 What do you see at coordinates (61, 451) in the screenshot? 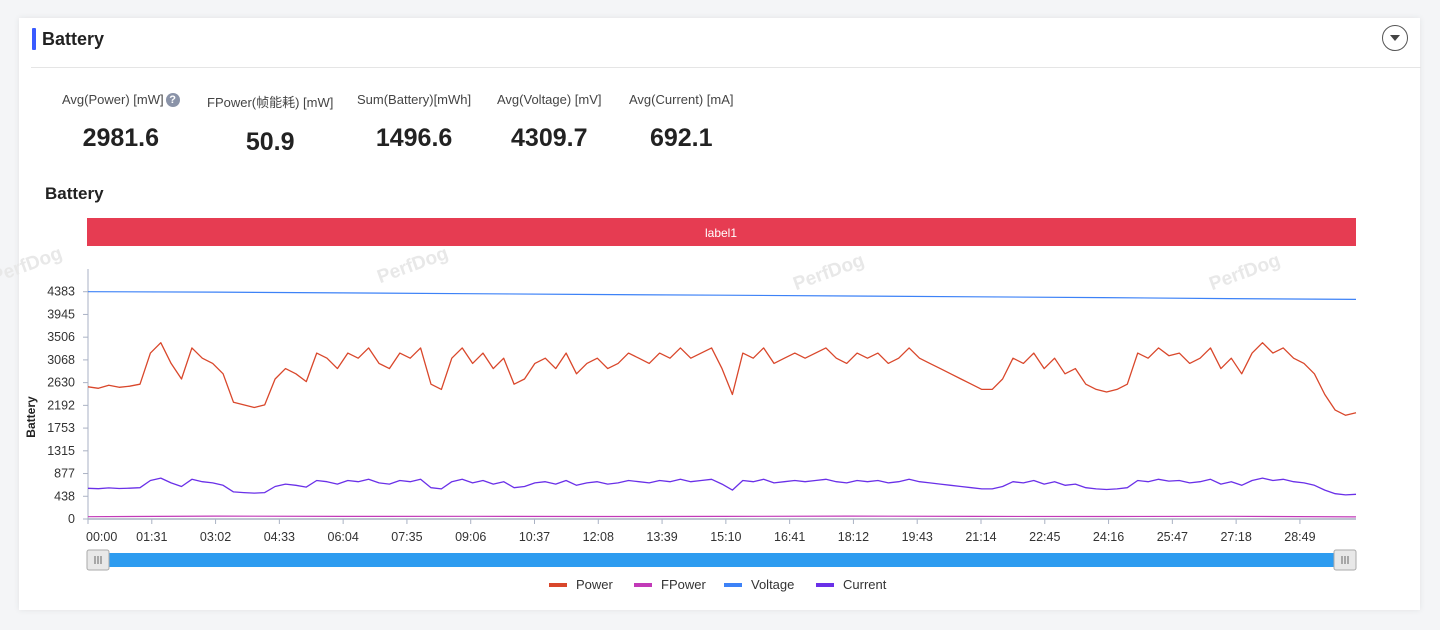
I see `y-tick-label: 1315` at bounding box center [61, 451].